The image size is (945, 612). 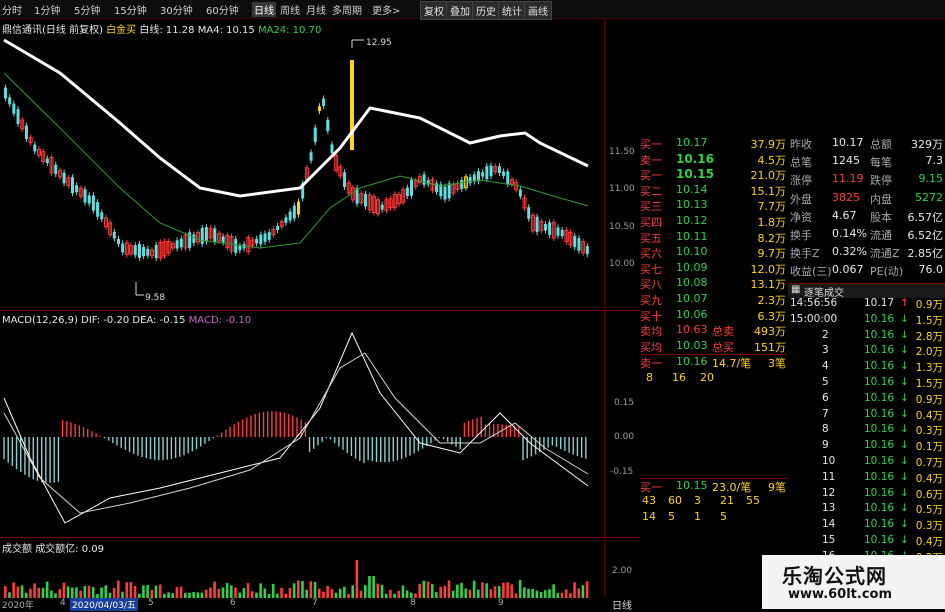 I want to click on trade-volume: 0.3万, so click(x=929, y=526).